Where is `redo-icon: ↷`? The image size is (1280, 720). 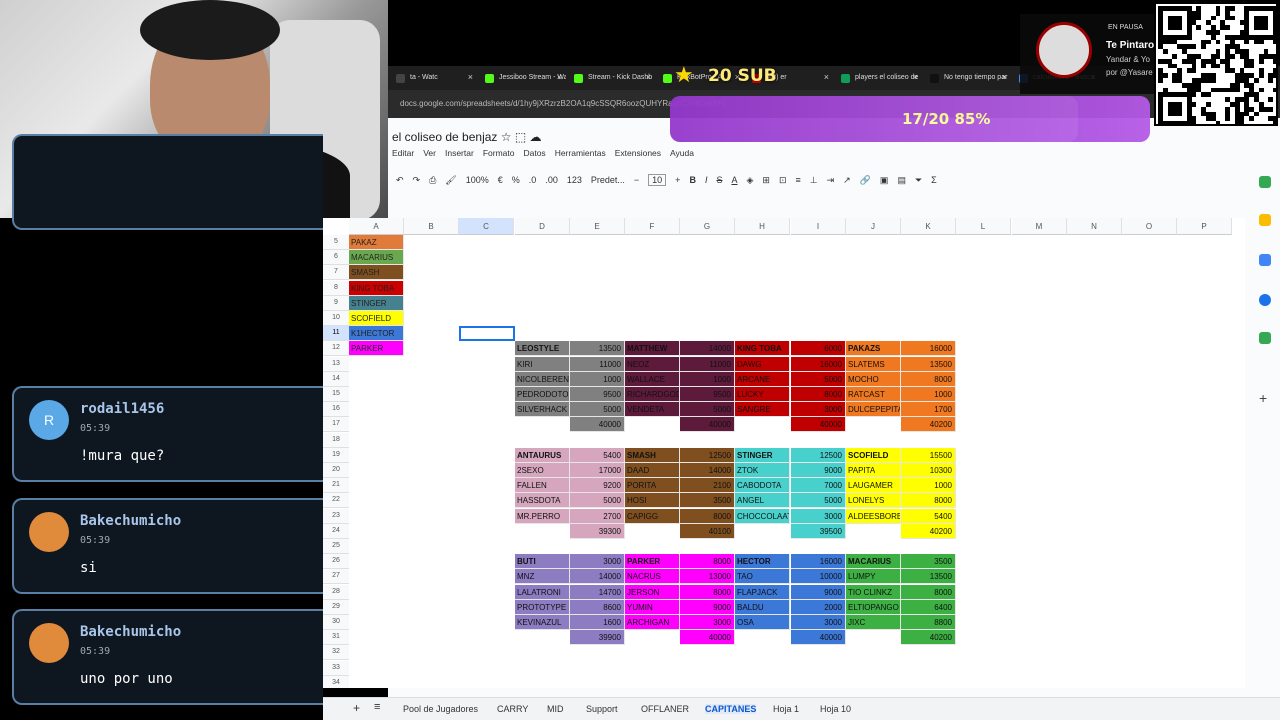
redo-icon: ↷ is located at coordinates (417, 180).